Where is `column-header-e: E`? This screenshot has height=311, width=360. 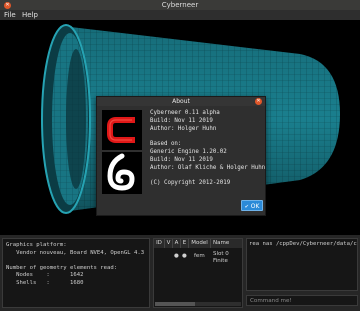
column-header-e: E is located at coordinates (185, 243).